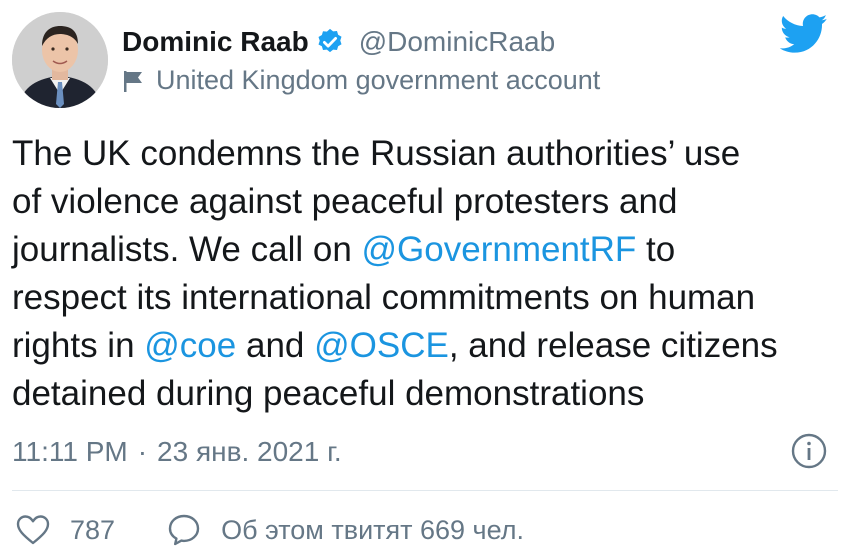 The image size is (842, 560). I want to click on tweet-timestamp: 11:11 PM · 23 янв. 2021 г., so click(177, 452).